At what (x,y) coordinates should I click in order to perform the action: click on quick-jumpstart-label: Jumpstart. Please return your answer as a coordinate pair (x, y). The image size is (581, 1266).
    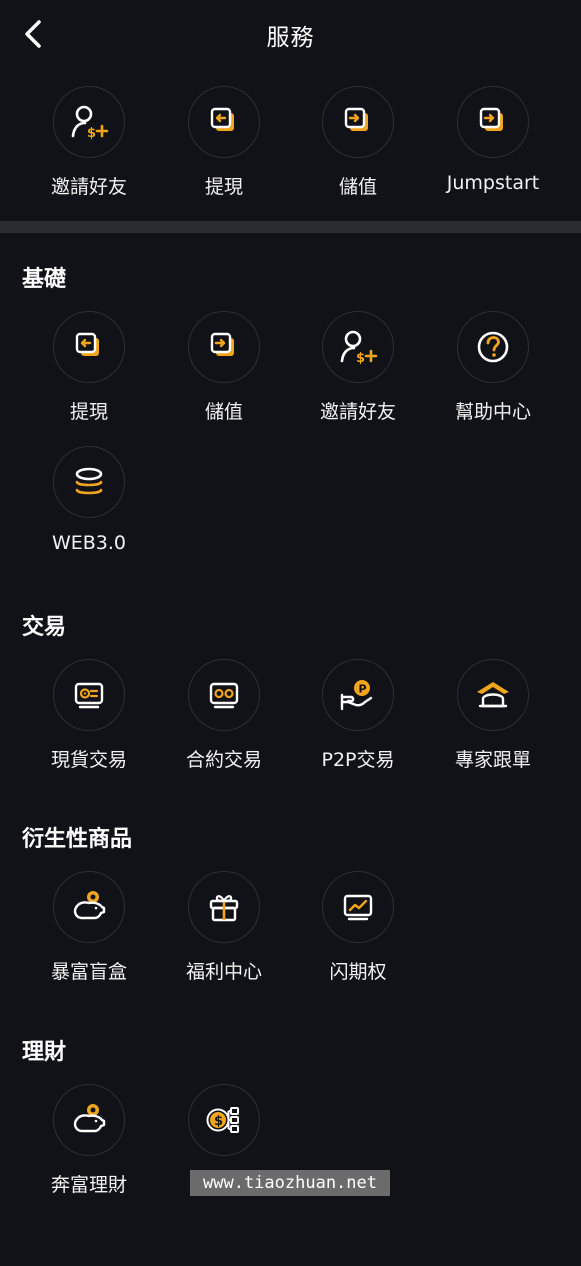
    Looking at the image, I should click on (493, 183).